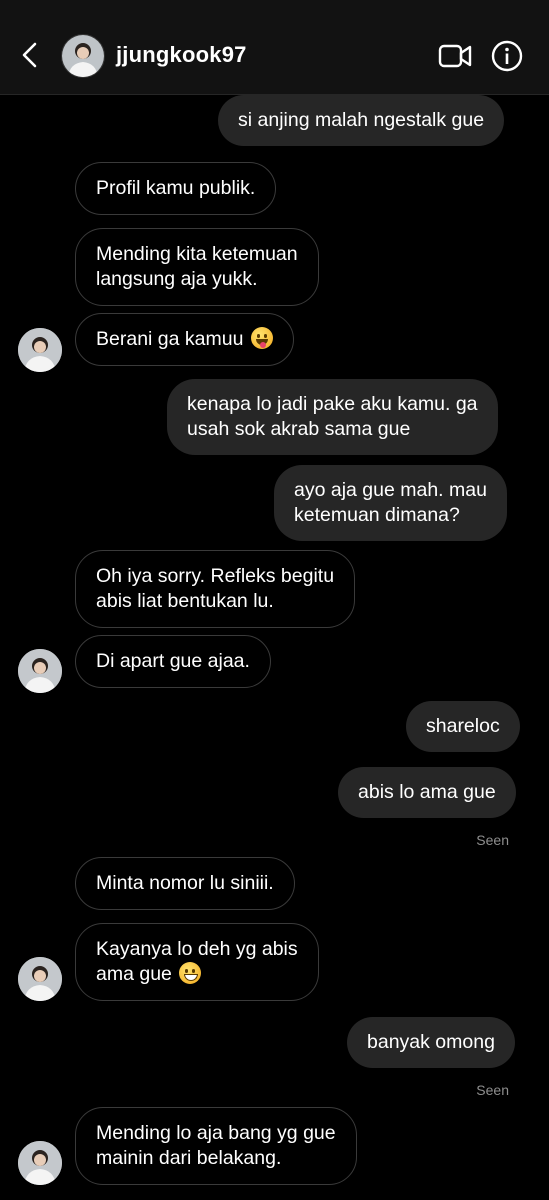 Image resolution: width=549 pixels, height=1200 pixels. What do you see at coordinates (390, 503) in the screenshot?
I see `outgoing-message: ayo aja gue mah. mau ketemuan dimana?` at bounding box center [390, 503].